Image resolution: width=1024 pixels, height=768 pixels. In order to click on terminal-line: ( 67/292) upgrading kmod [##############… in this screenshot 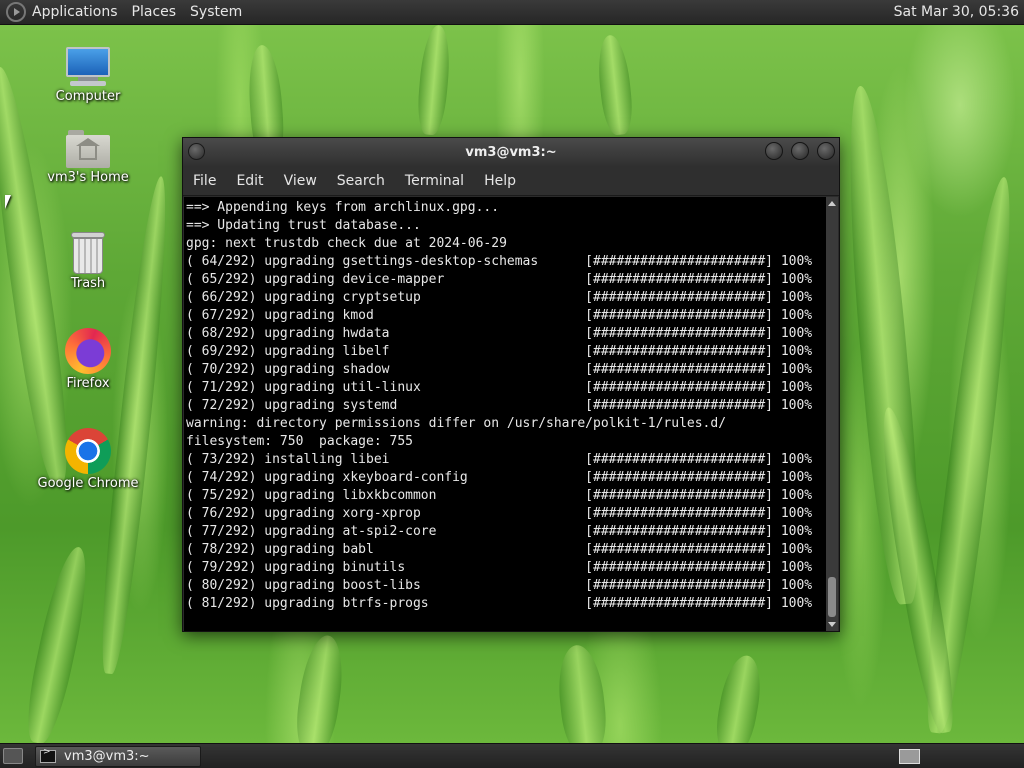, I will do `click(499, 315)`.